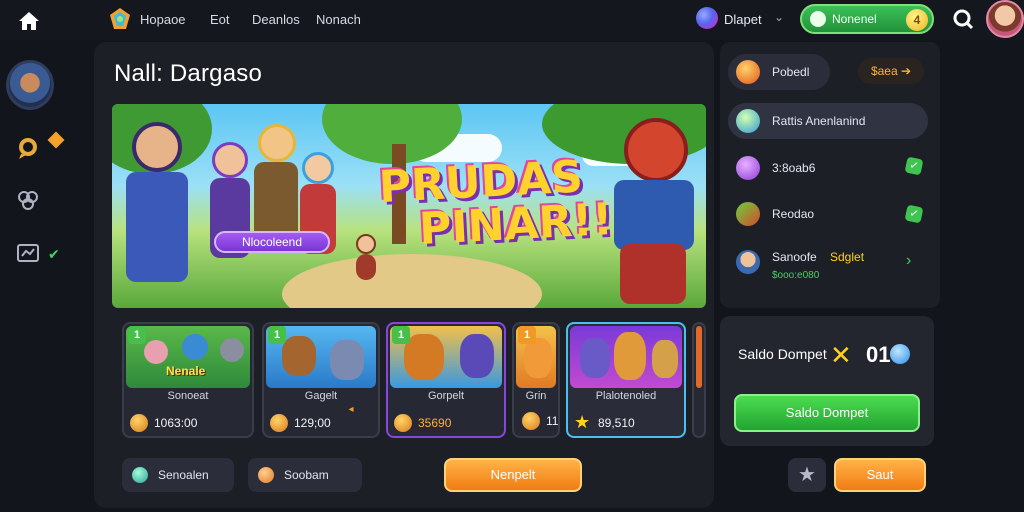 The height and width of the screenshot is (512, 1024). What do you see at coordinates (748, 262) in the screenshot?
I see `character-avatar-icon` at bounding box center [748, 262].